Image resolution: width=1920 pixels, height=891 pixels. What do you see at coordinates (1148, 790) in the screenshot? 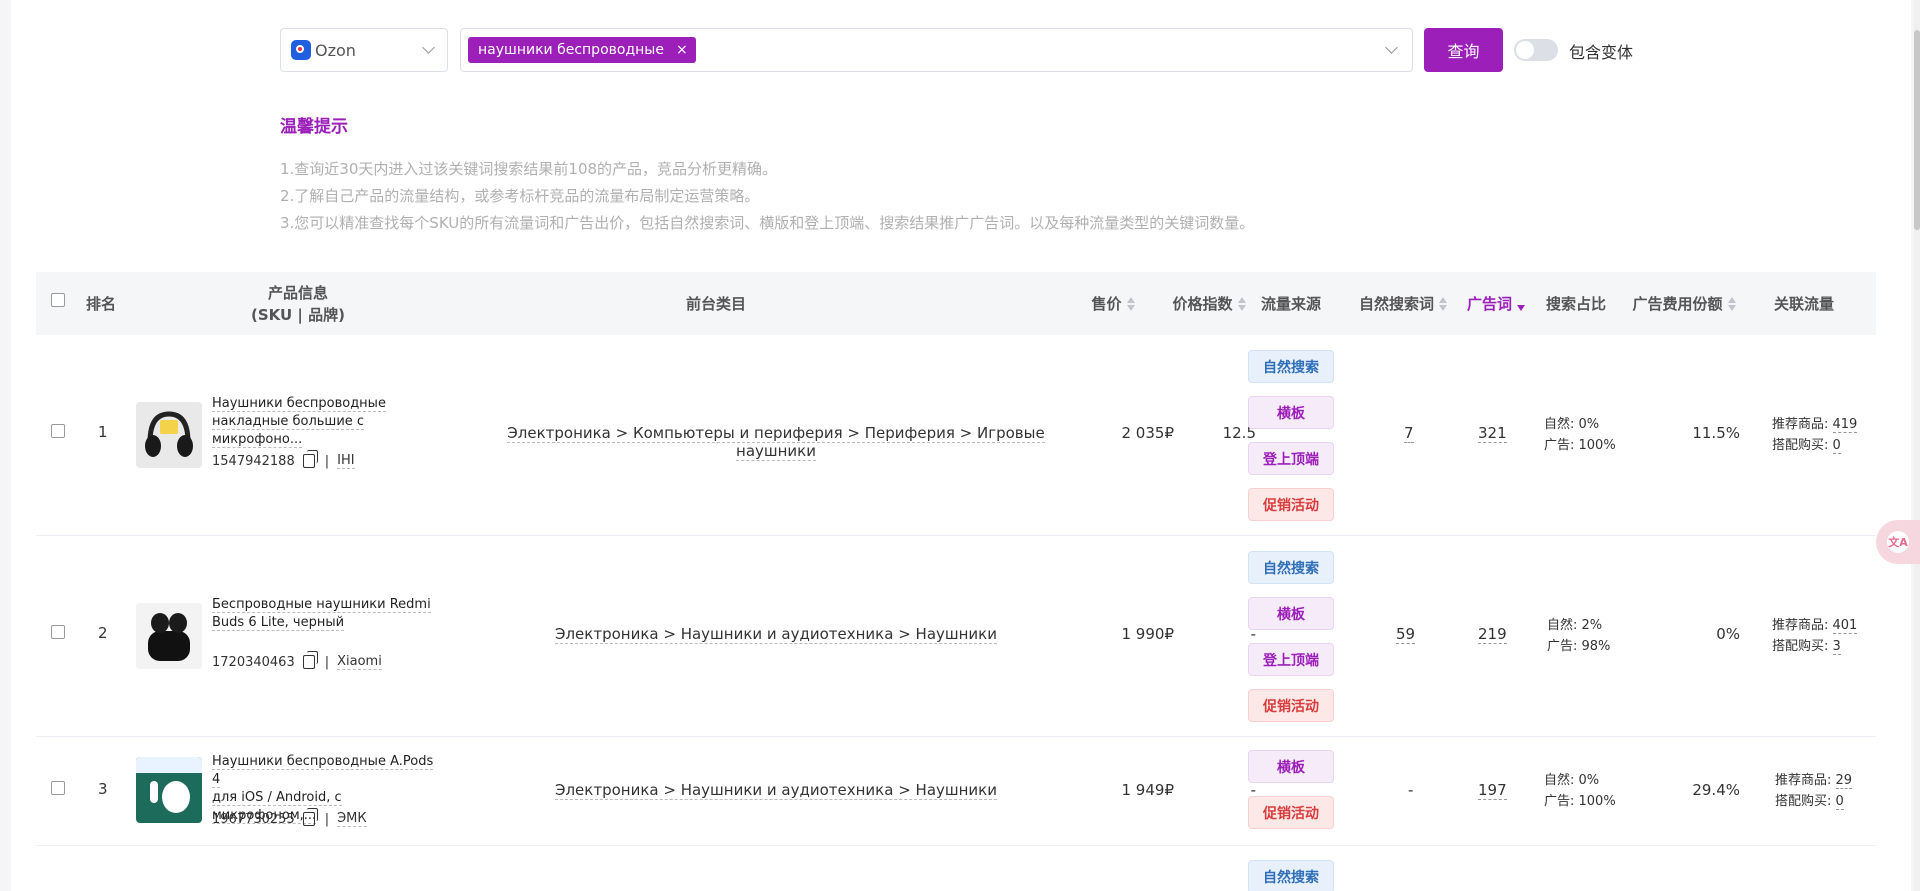
I see `price: 1 949₽` at bounding box center [1148, 790].